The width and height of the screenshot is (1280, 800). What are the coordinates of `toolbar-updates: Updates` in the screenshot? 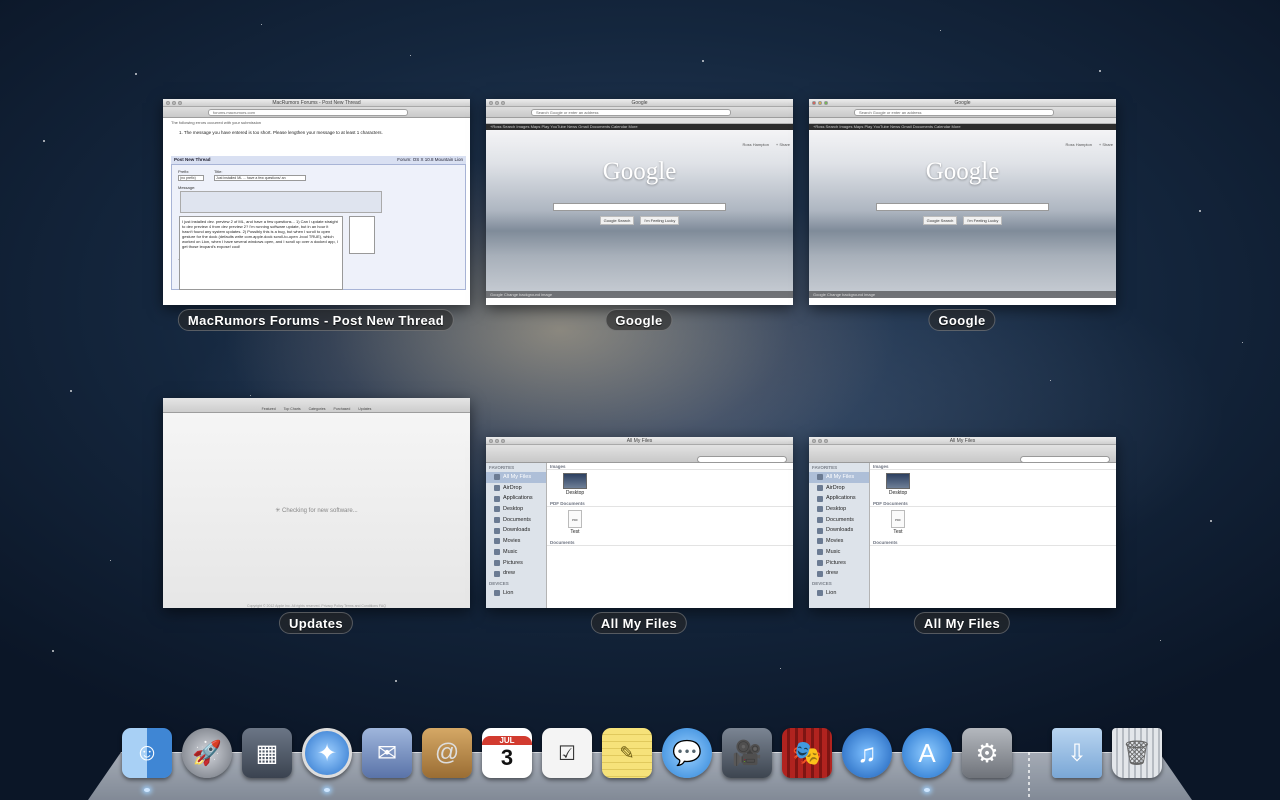 It's located at (364, 409).